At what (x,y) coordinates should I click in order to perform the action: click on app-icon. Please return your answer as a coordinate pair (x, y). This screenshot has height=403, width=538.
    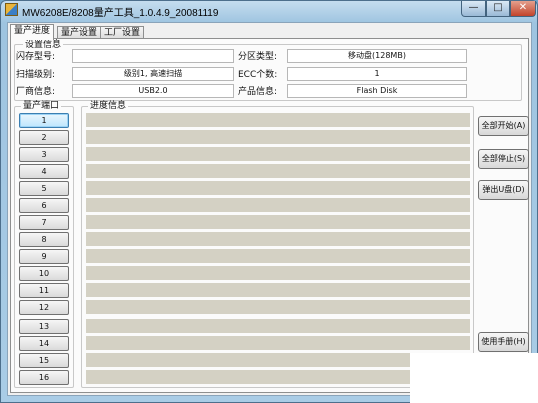
    Looking at the image, I should click on (11, 9).